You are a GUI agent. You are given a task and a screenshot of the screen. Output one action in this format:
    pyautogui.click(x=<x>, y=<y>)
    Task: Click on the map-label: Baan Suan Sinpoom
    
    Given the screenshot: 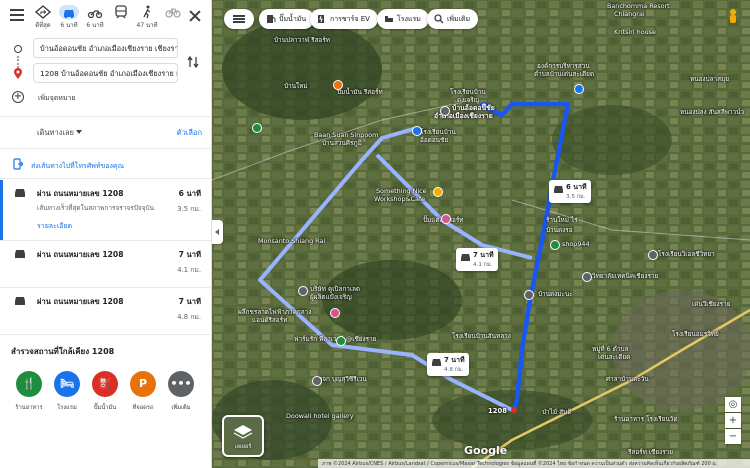 What is the action you would take?
    pyautogui.click(x=346, y=135)
    